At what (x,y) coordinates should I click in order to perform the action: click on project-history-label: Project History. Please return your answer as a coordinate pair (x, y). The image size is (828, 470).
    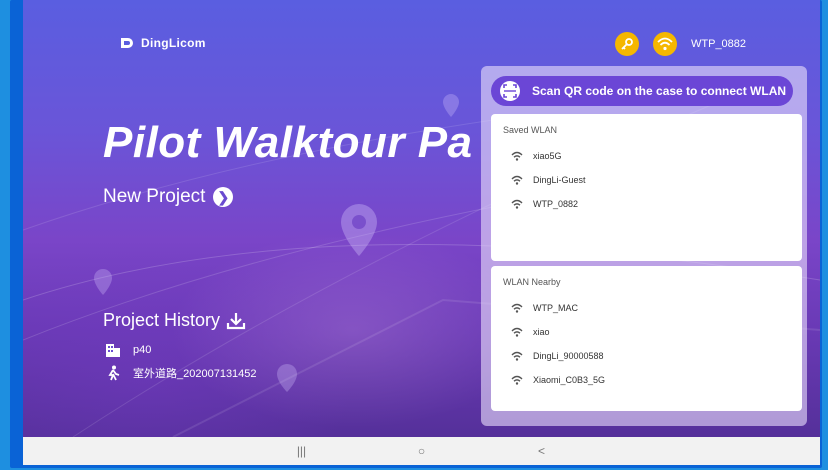
    Looking at the image, I should click on (162, 320).